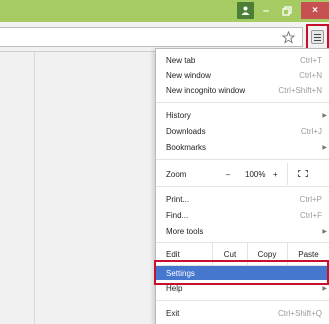 The height and width of the screenshot is (324, 329). What do you see at coordinates (178, 115) in the screenshot?
I see `menu-item-label: History` at bounding box center [178, 115].